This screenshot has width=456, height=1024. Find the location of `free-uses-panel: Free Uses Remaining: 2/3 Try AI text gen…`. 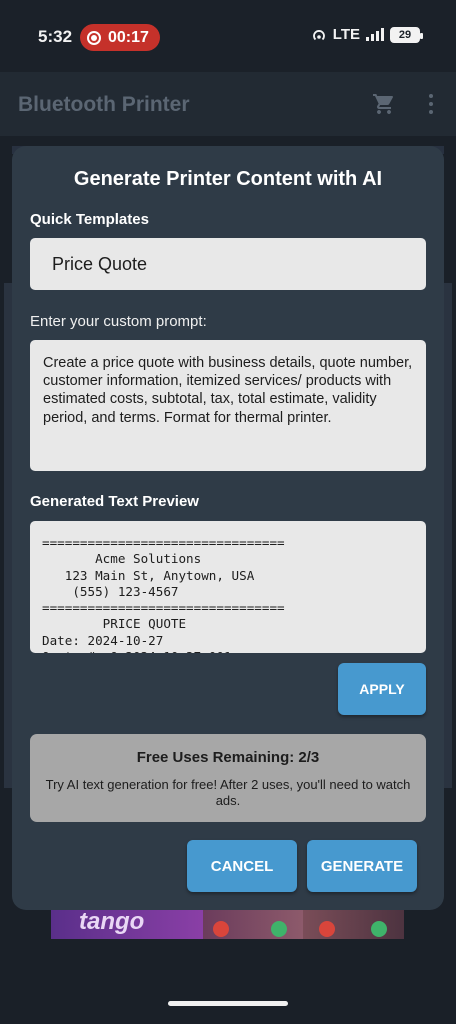

free-uses-panel: Free Uses Remaining: 2/3 Try AI text gen… is located at coordinates (228, 778).